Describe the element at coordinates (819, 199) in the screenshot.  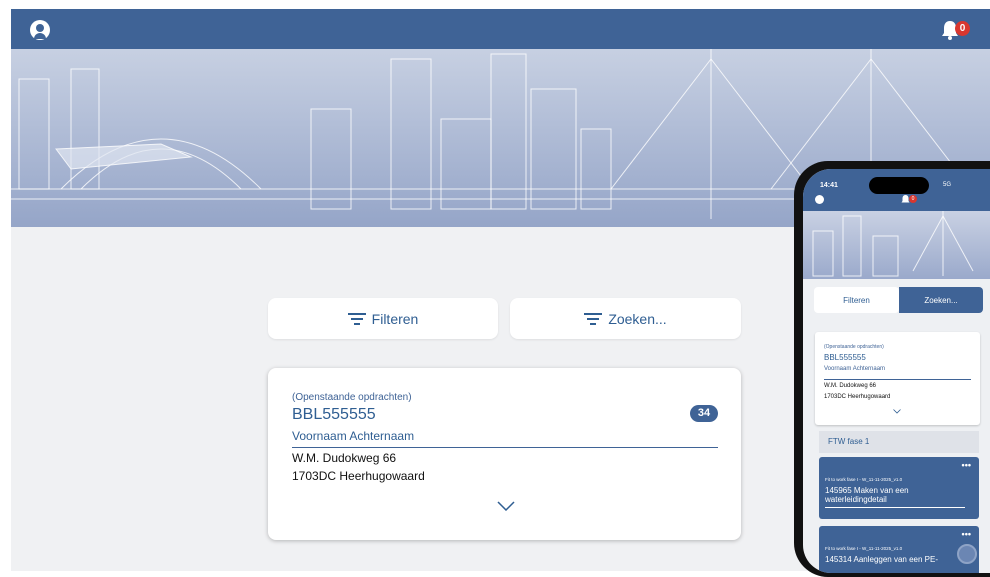
I see `phone-avatar-icon` at that location.